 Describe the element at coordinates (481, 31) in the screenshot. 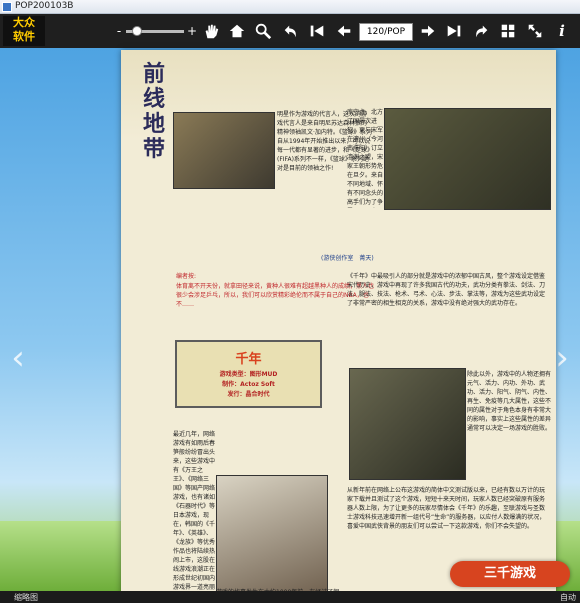

I see `rotate-icon` at that location.